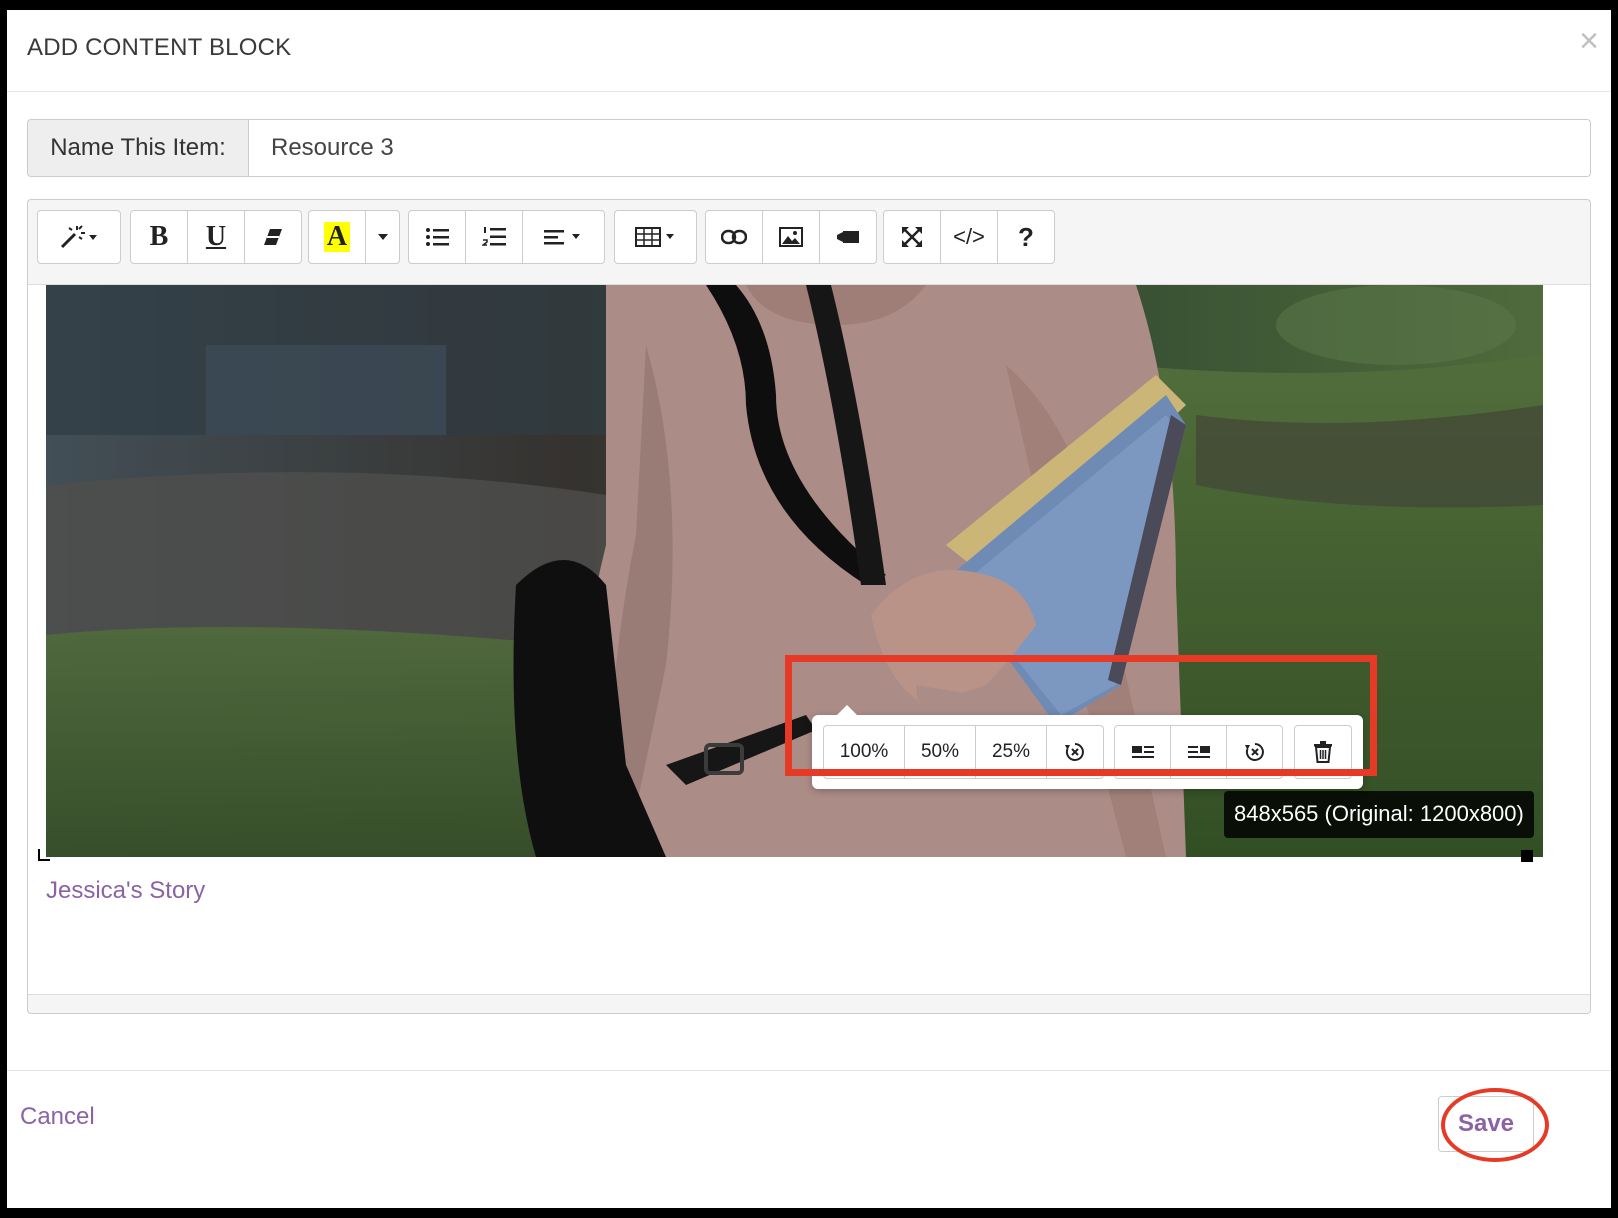 The height and width of the screenshot is (1218, 1618). Describe the element at coordinates (1379, 814) in the screenshot. I see `image-dimensions-label: 848x565 (Original: 1200x800)` at that location.